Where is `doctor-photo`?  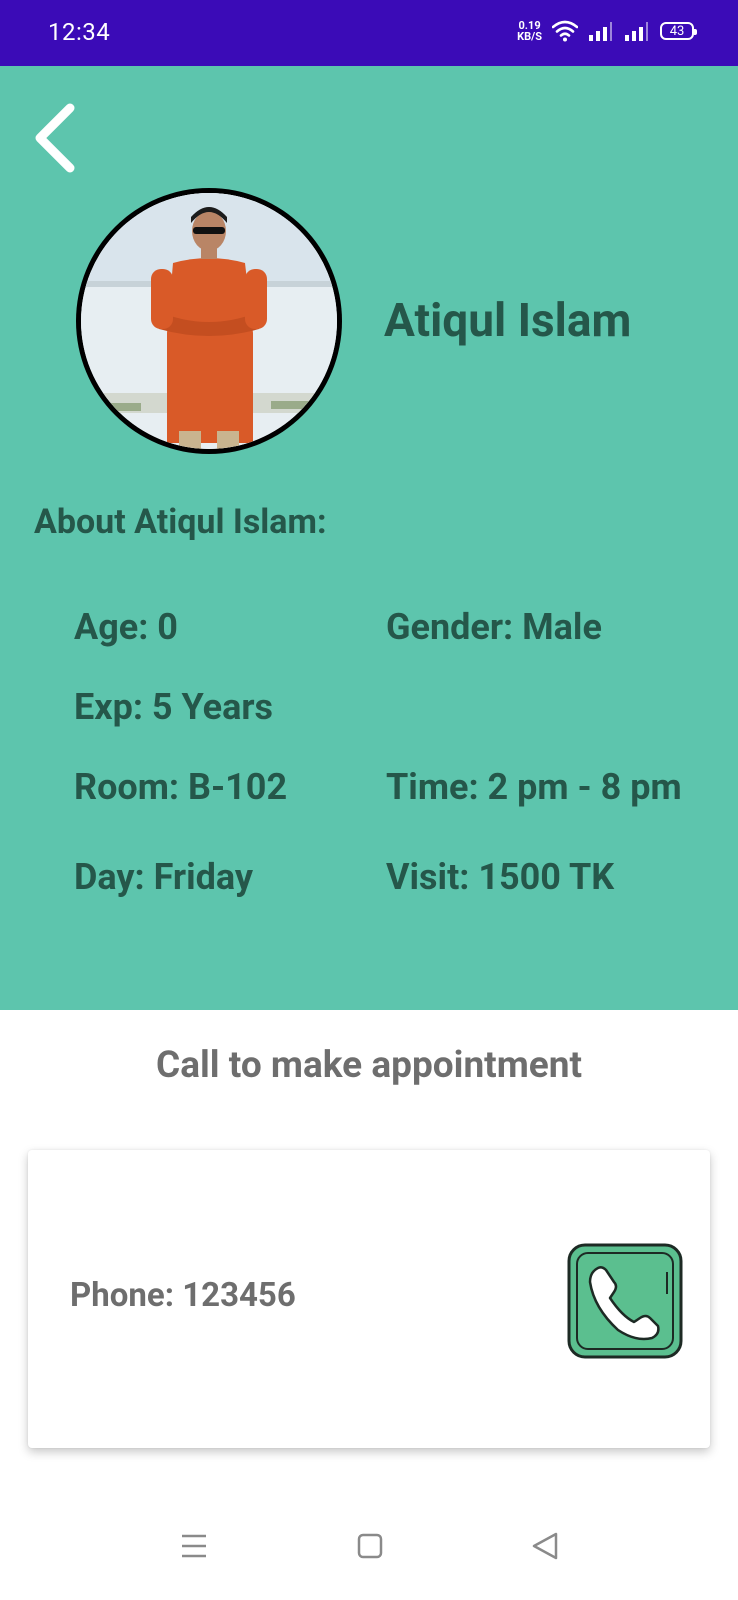
doctor-photo is located at coordinates (209, 321).